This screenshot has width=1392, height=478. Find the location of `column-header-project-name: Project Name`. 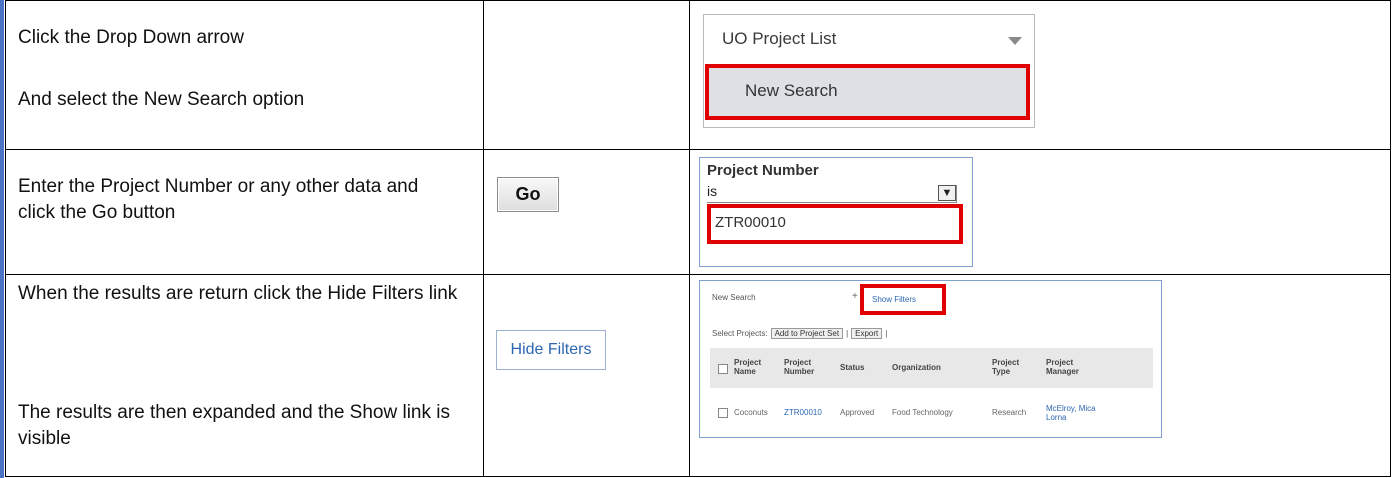

column-header-project-name: Project Name is located at coordinates (753, 367).